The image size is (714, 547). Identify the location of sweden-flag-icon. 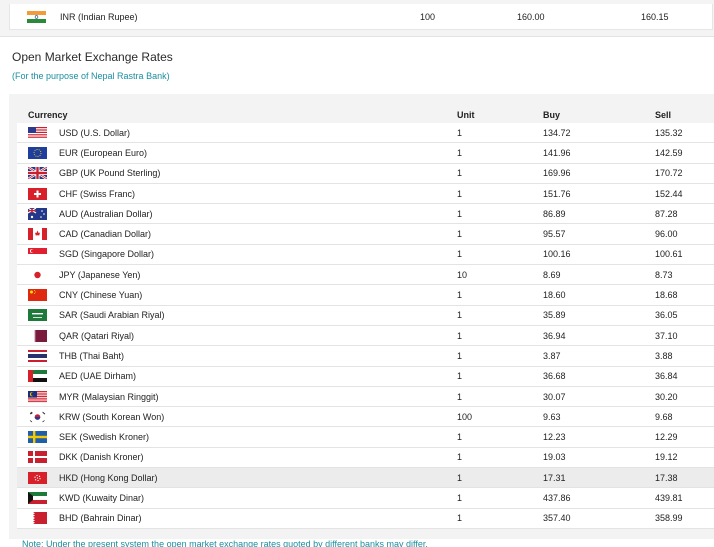
(37, 436).